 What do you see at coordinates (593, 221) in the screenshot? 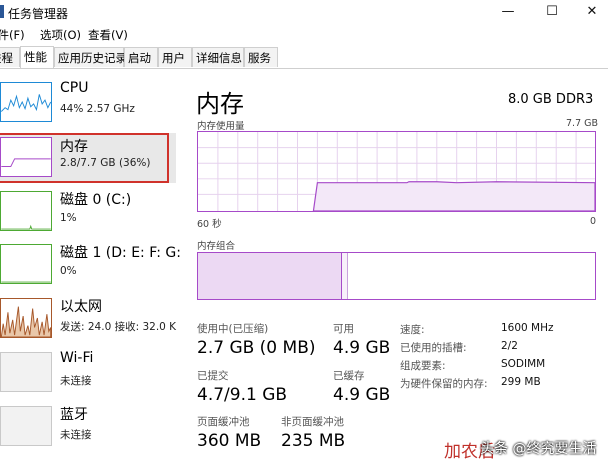
I see `time-right-label: 0` at bounding box center [593, 221].